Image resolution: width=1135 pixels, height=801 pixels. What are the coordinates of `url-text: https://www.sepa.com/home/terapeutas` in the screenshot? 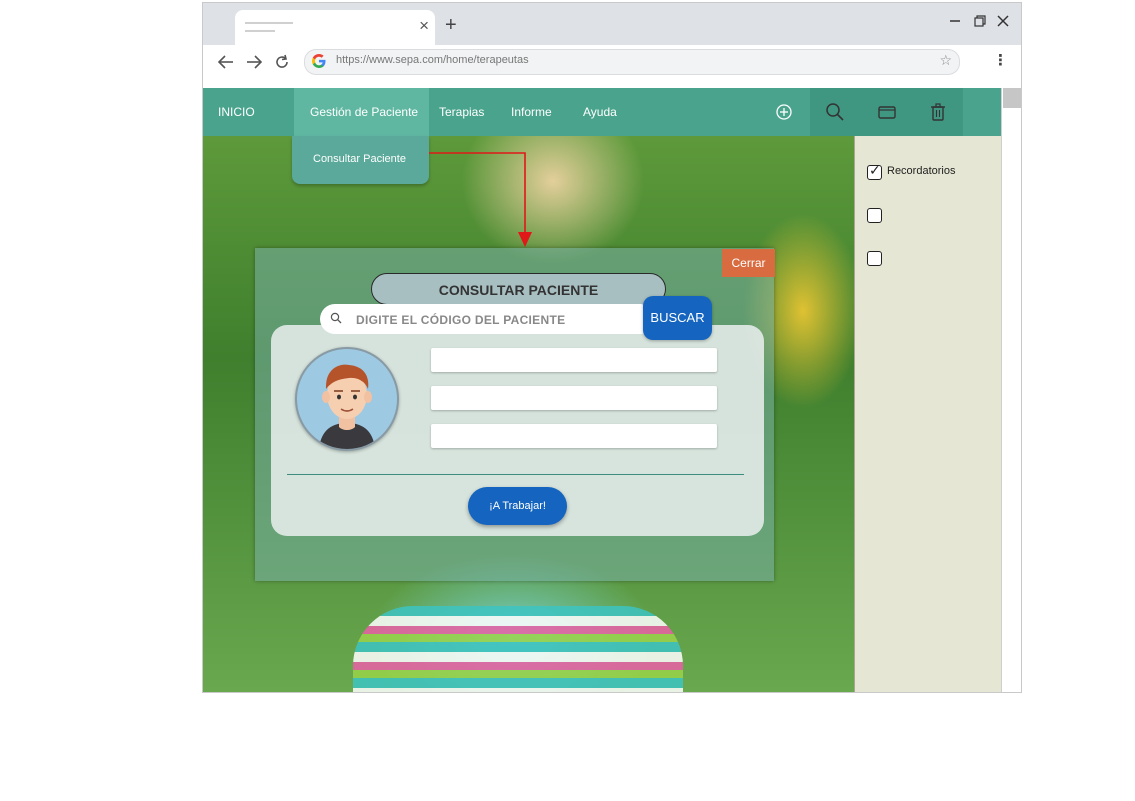 It's located at (432, 60).